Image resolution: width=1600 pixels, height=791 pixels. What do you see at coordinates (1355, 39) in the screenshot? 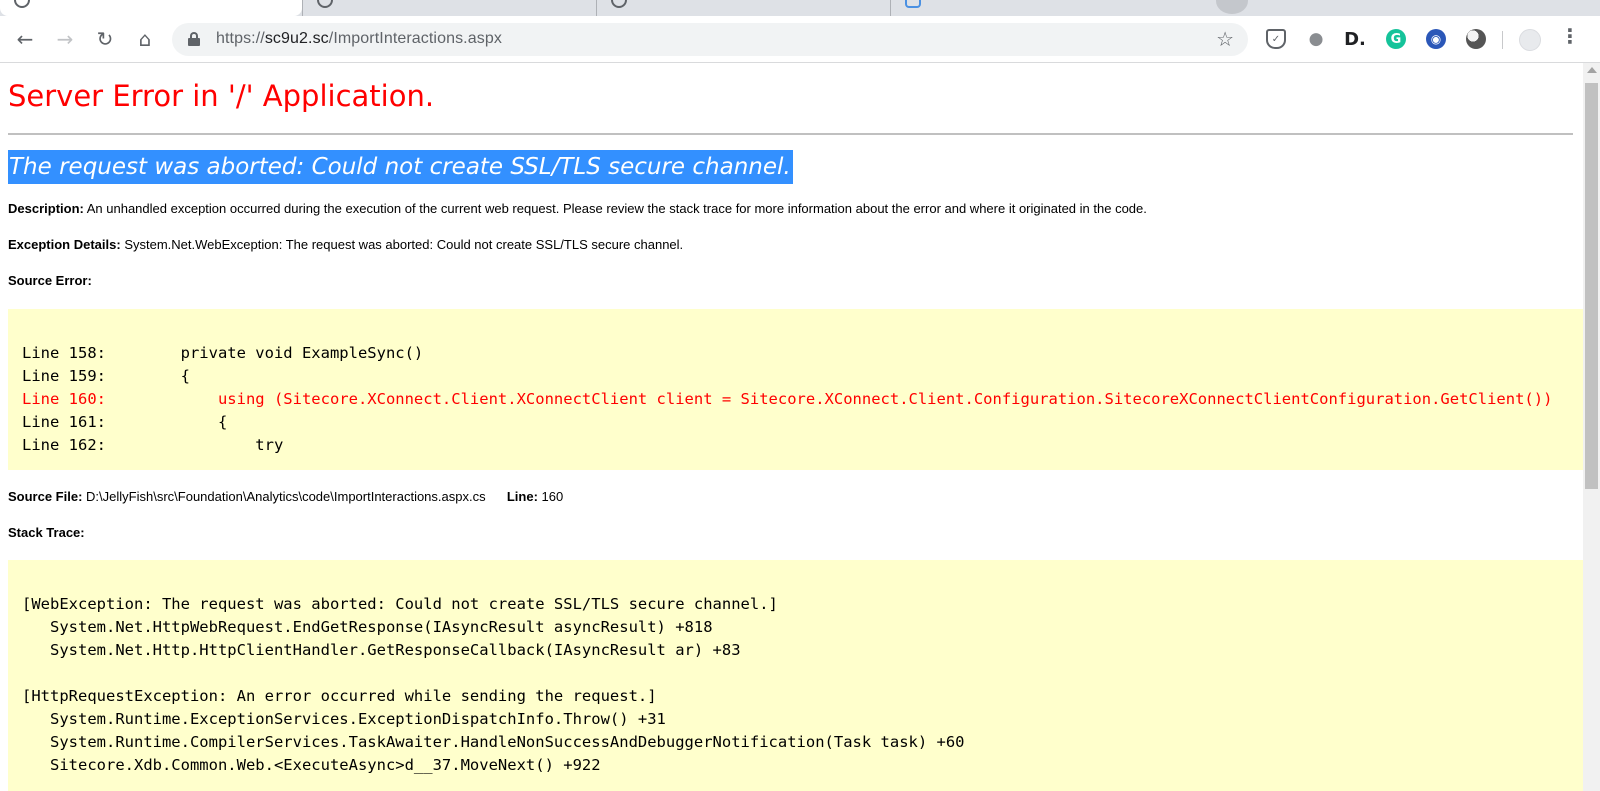
I see `d-extension-icon: D.` at bounding box center [1355, 39].